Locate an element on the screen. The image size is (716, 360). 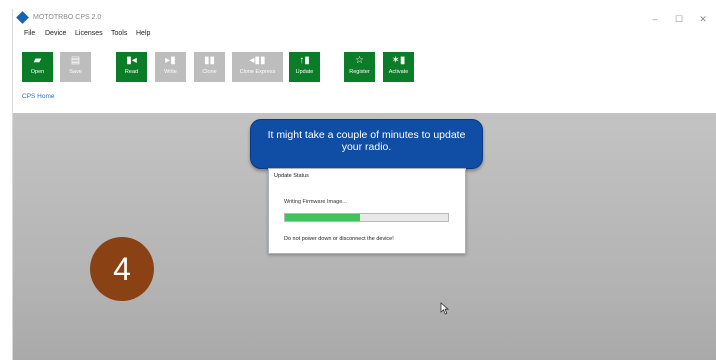
progress-bar is located at coordinates (366, 217).